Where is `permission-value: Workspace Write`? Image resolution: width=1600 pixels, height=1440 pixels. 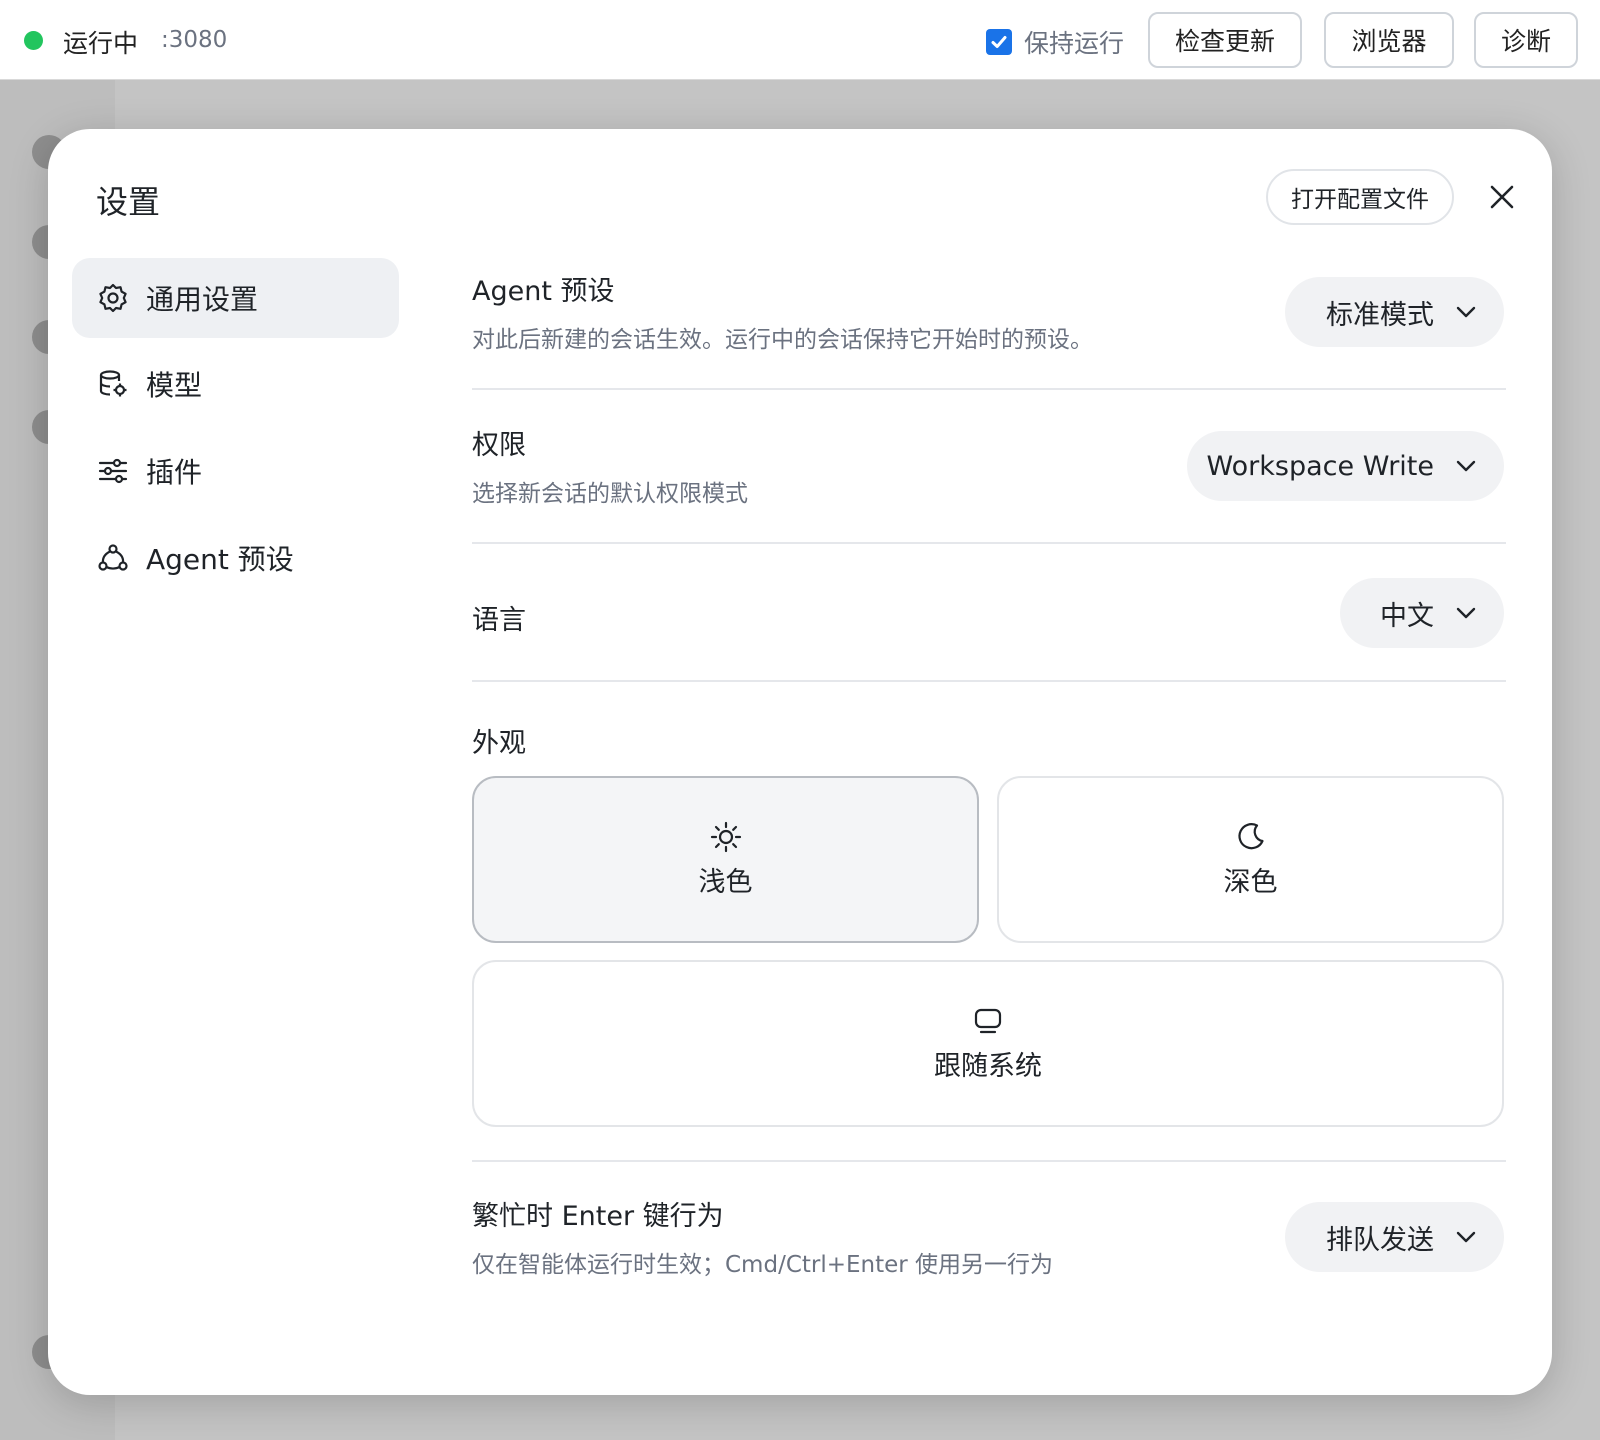
permission-value: Workspace Write is located at coordinates (1320, 466).